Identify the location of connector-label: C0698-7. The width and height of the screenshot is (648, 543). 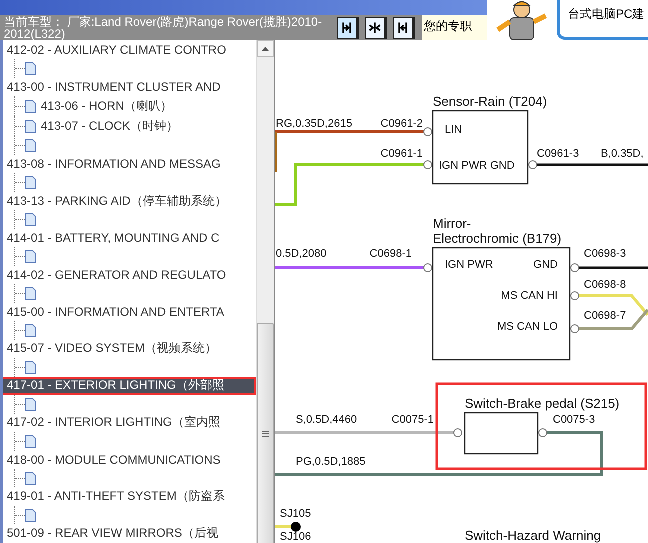
(605, 316).